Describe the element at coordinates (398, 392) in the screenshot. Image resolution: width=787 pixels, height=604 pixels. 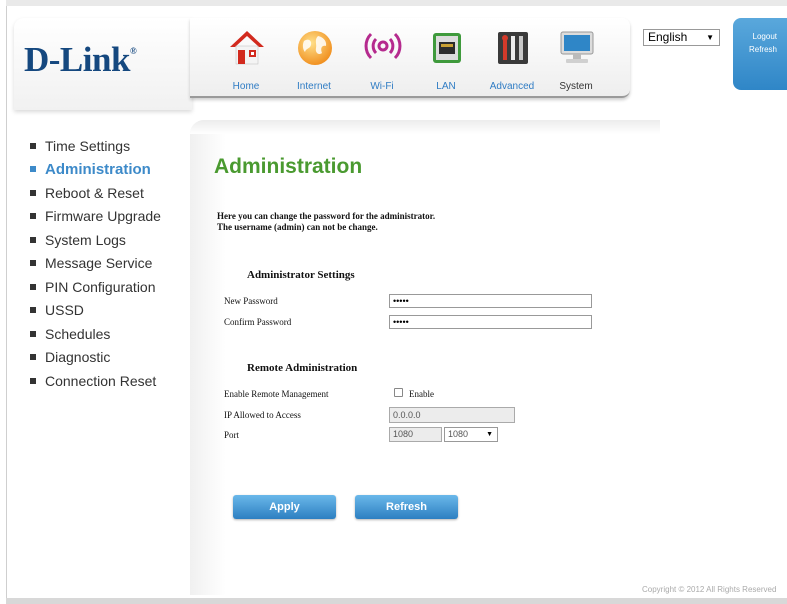
I see `enable-remote-checkbox` at that location.